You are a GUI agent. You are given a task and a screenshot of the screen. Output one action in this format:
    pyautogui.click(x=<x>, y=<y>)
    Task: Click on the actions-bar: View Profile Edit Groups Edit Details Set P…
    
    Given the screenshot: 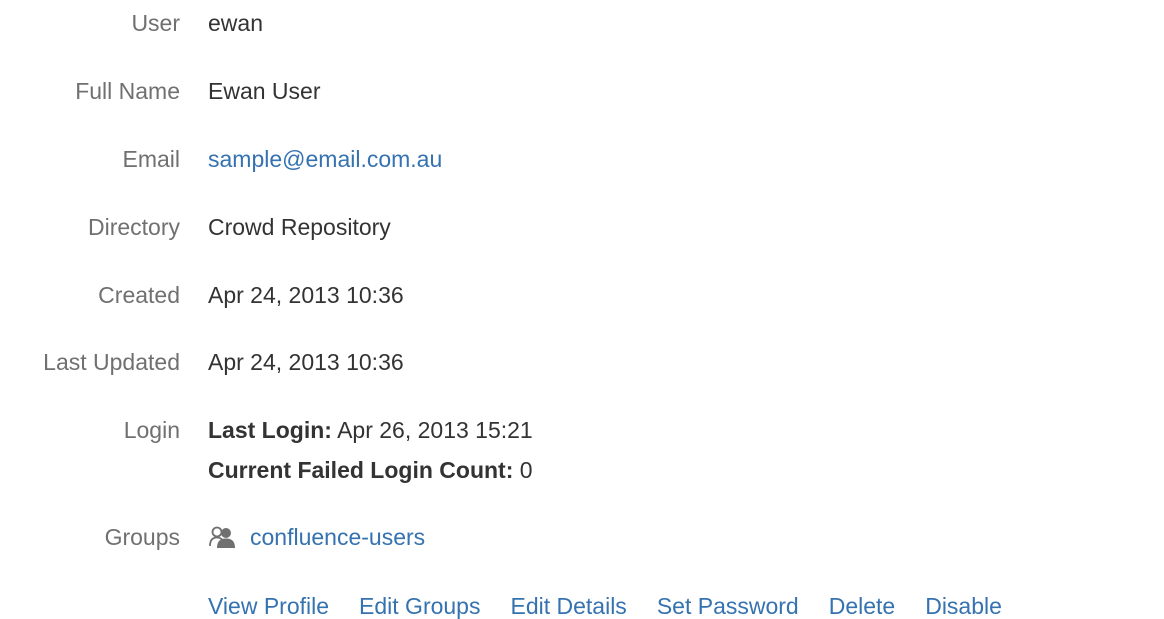 What is the action you would take?
    pyautogui.click(x=605, y=604)
    